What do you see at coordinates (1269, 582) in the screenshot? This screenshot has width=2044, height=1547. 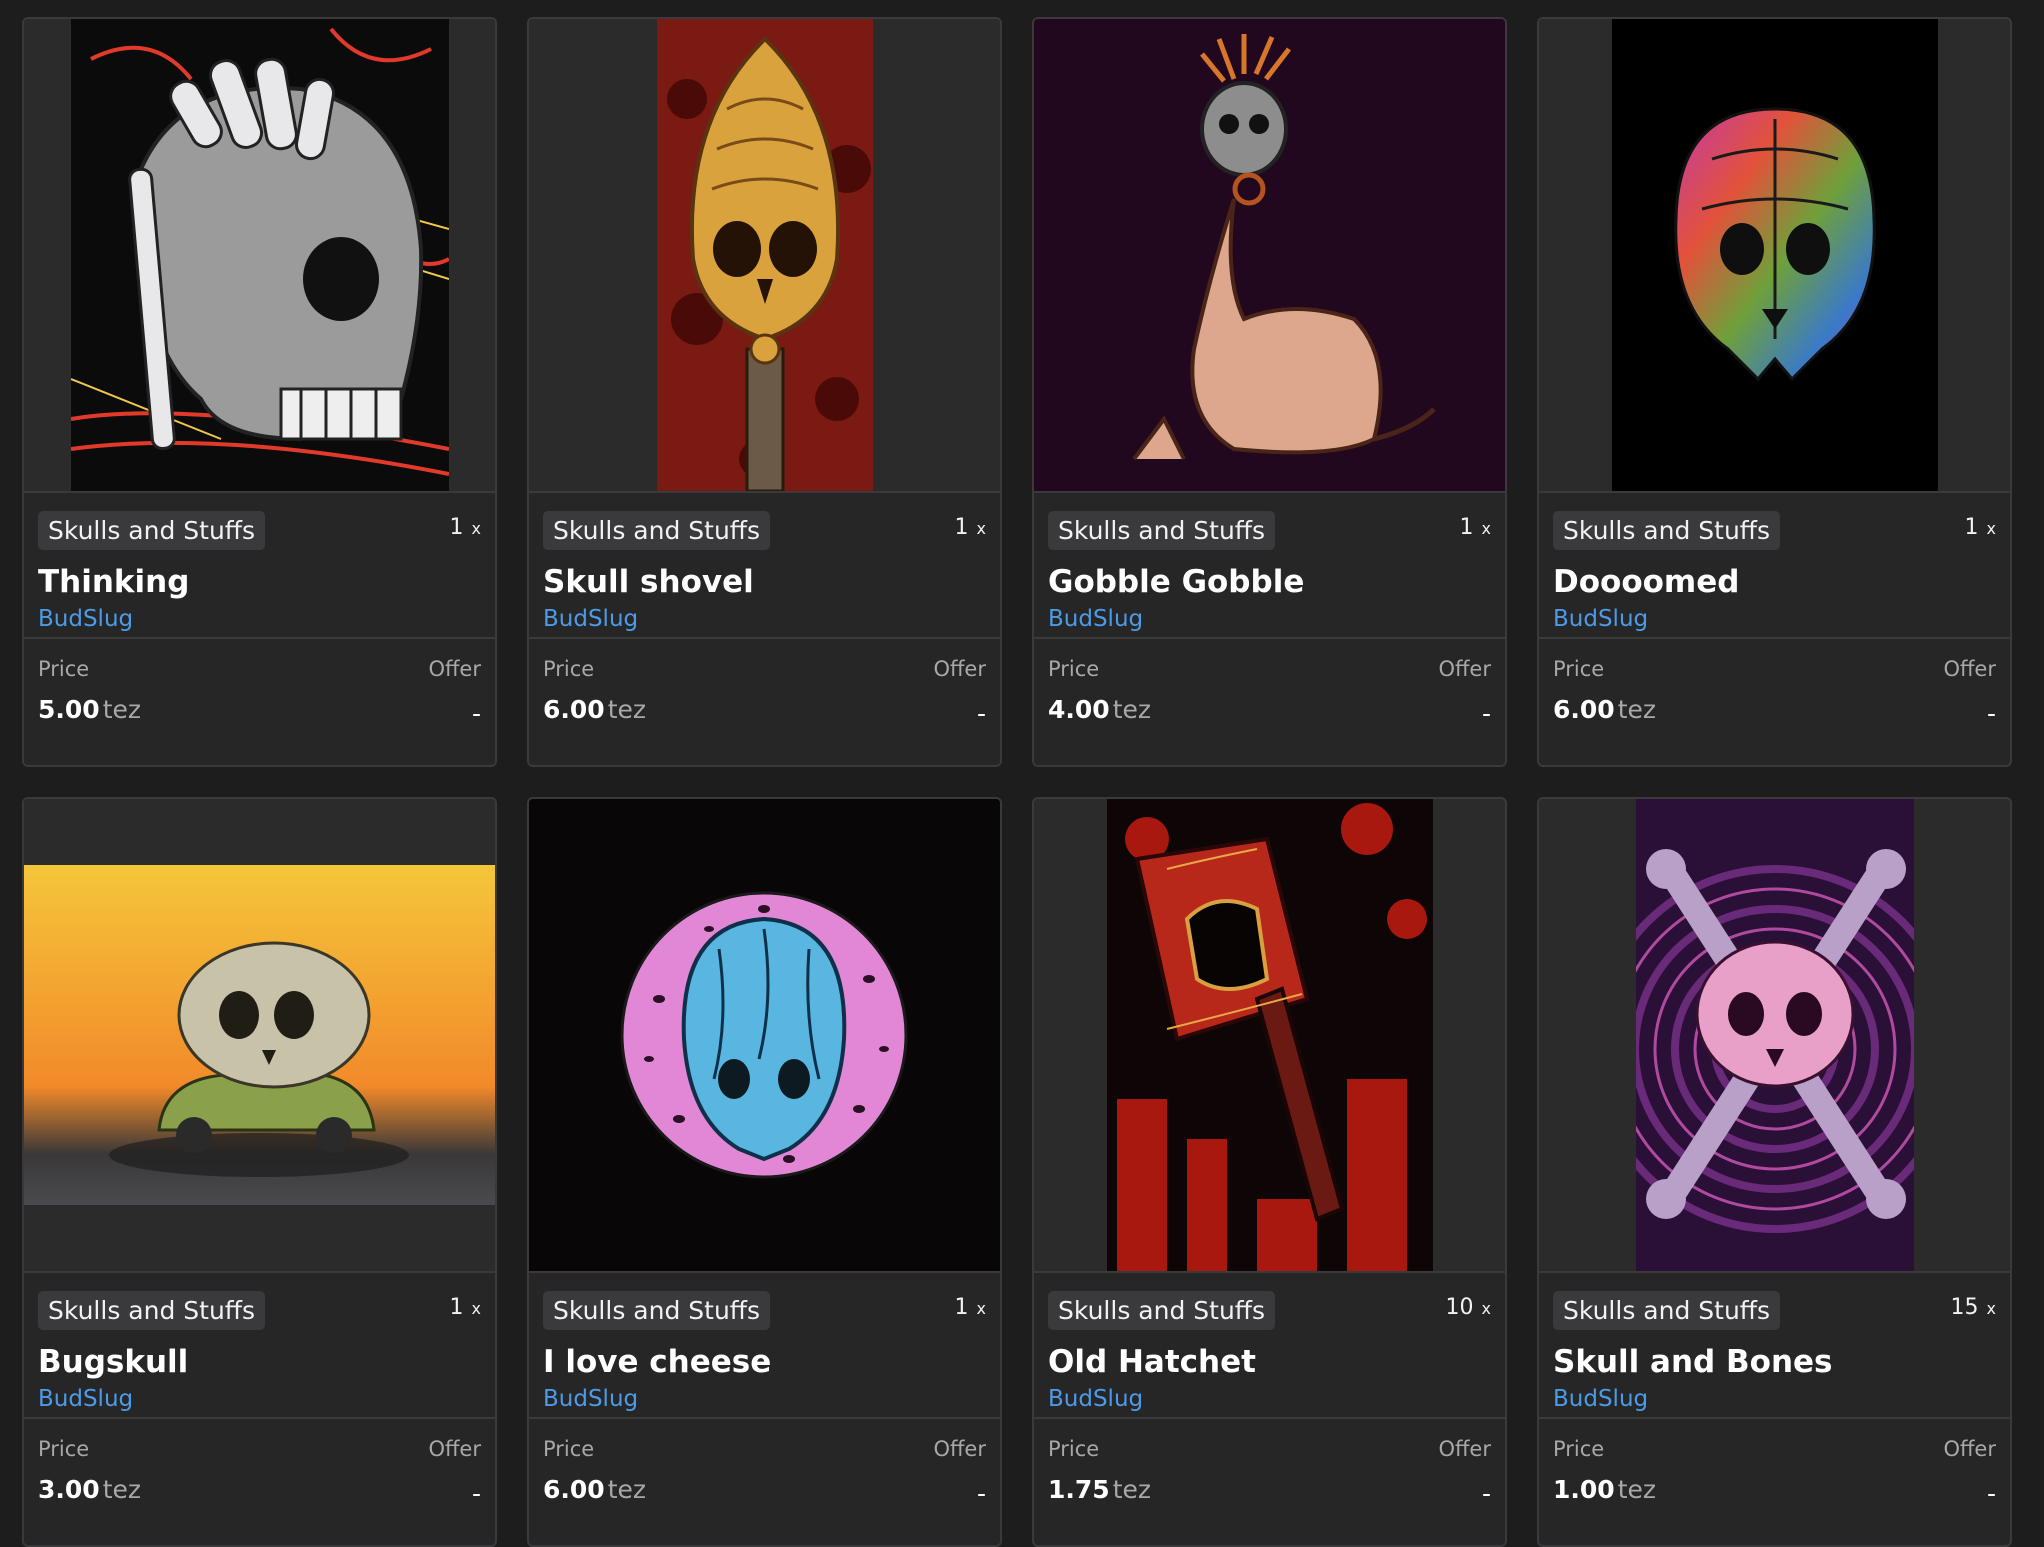 I see `nft-title: Gobble Gobble` at bounding box center [1269, 582].